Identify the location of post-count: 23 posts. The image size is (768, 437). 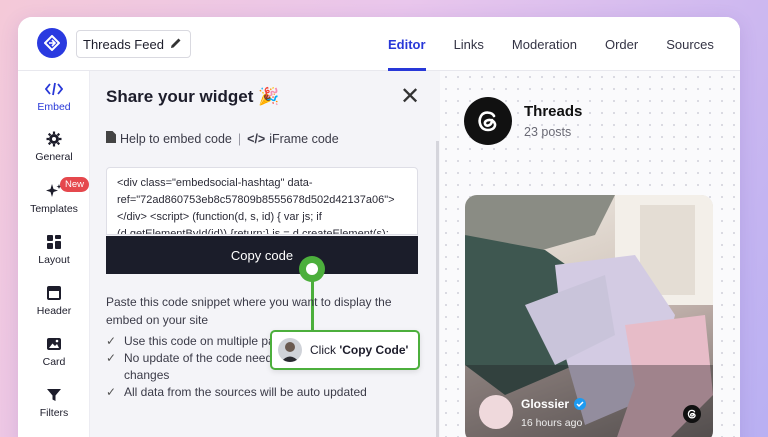
(548, 132).